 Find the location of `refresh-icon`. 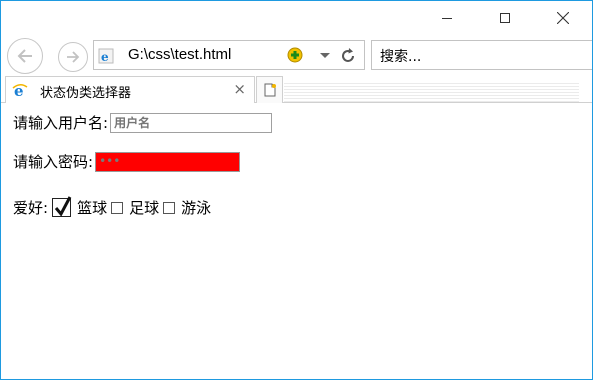

refresh-icon is located at coordinates (348, 56).